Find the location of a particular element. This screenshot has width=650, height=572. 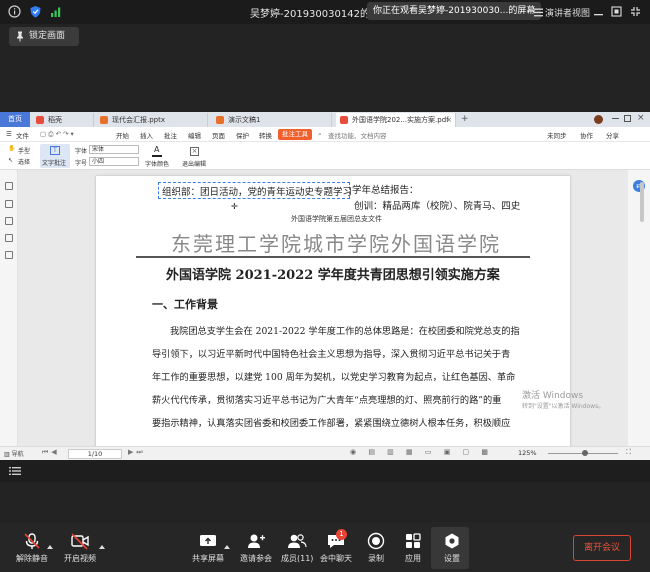

vertical-scrollbar is located at coordinates (642, 202).